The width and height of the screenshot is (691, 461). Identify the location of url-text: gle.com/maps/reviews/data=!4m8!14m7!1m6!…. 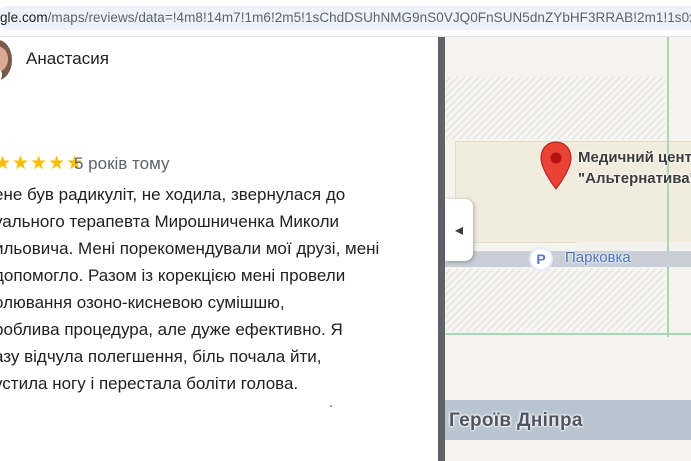
(345, 17).